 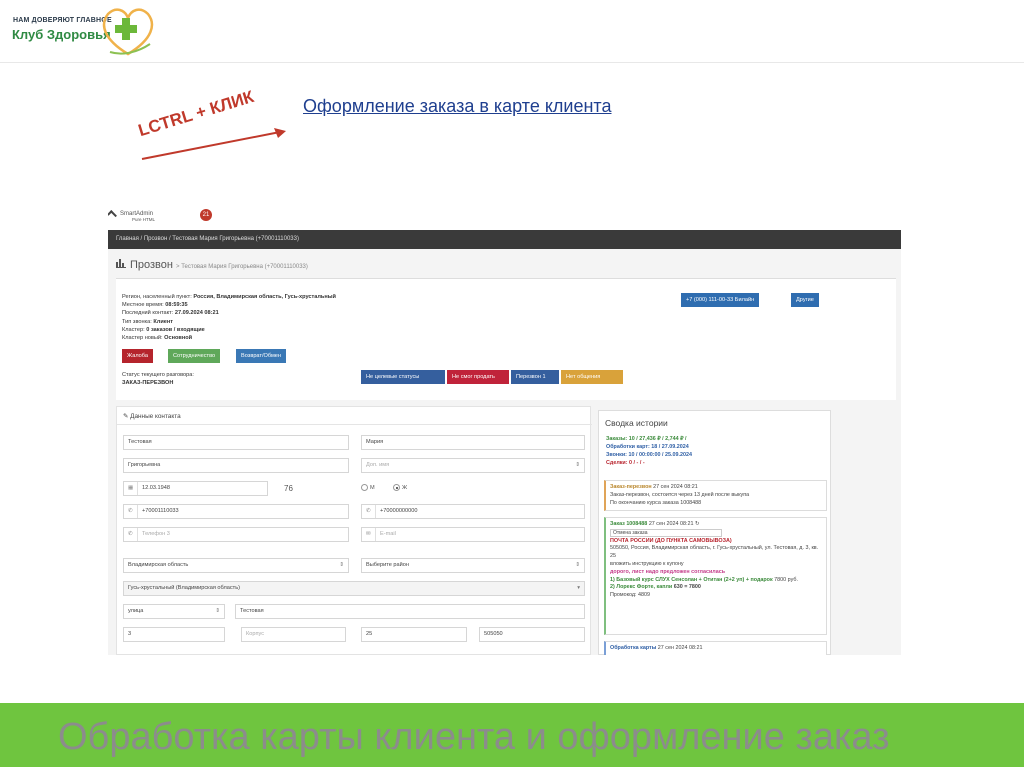 I want to click on cooperation-button: Сотрудничество, so click(x=194, y=356).